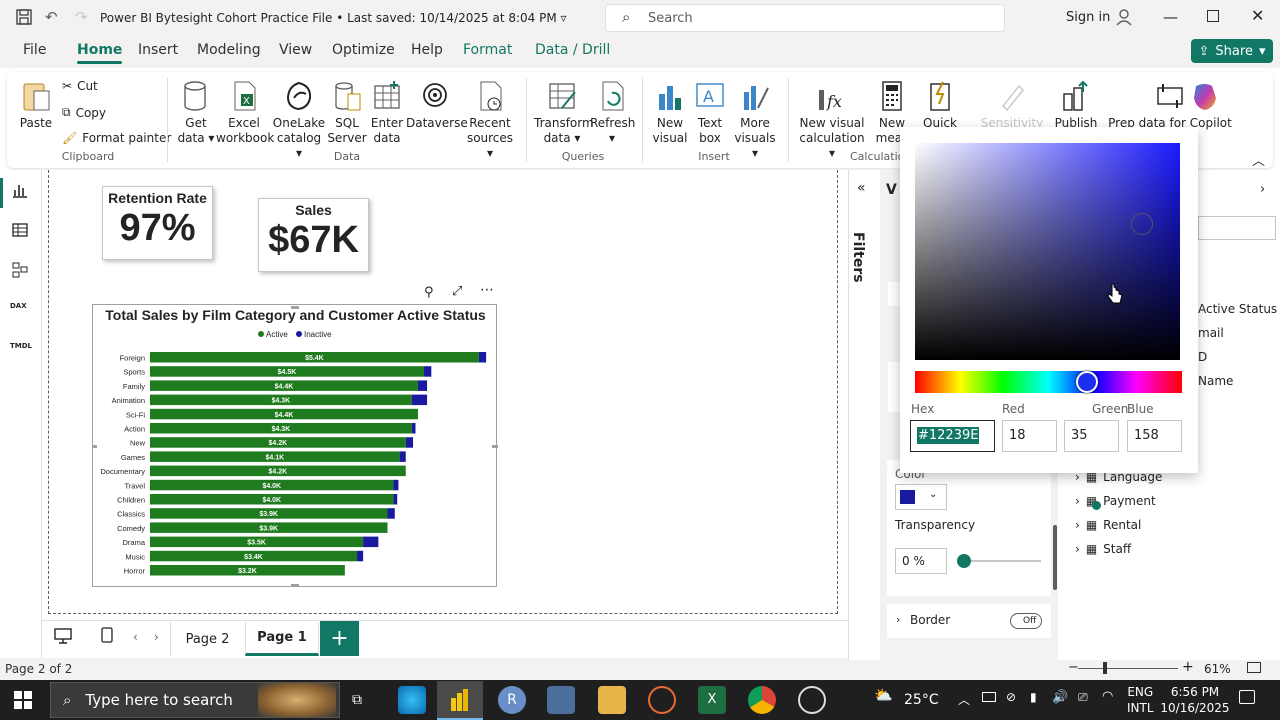 The width and height of the screenshot is (1280, 720). I want to click on filters-label: Filters, so click(858, 257).